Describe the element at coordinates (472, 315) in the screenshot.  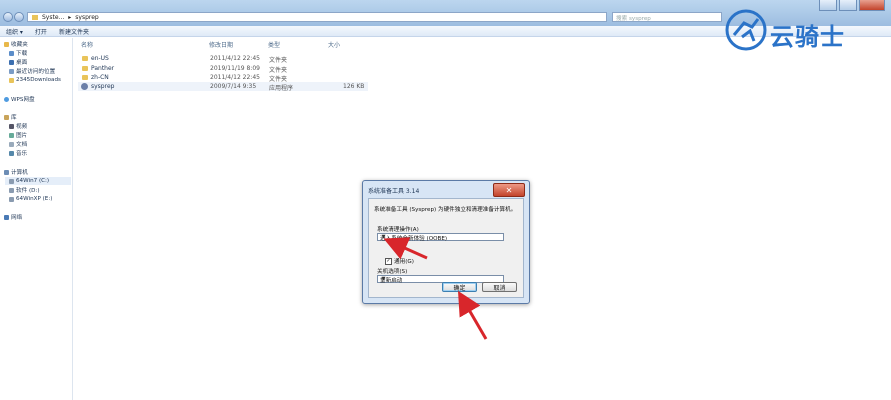
I see `arrow-to-ok-button` at that location.